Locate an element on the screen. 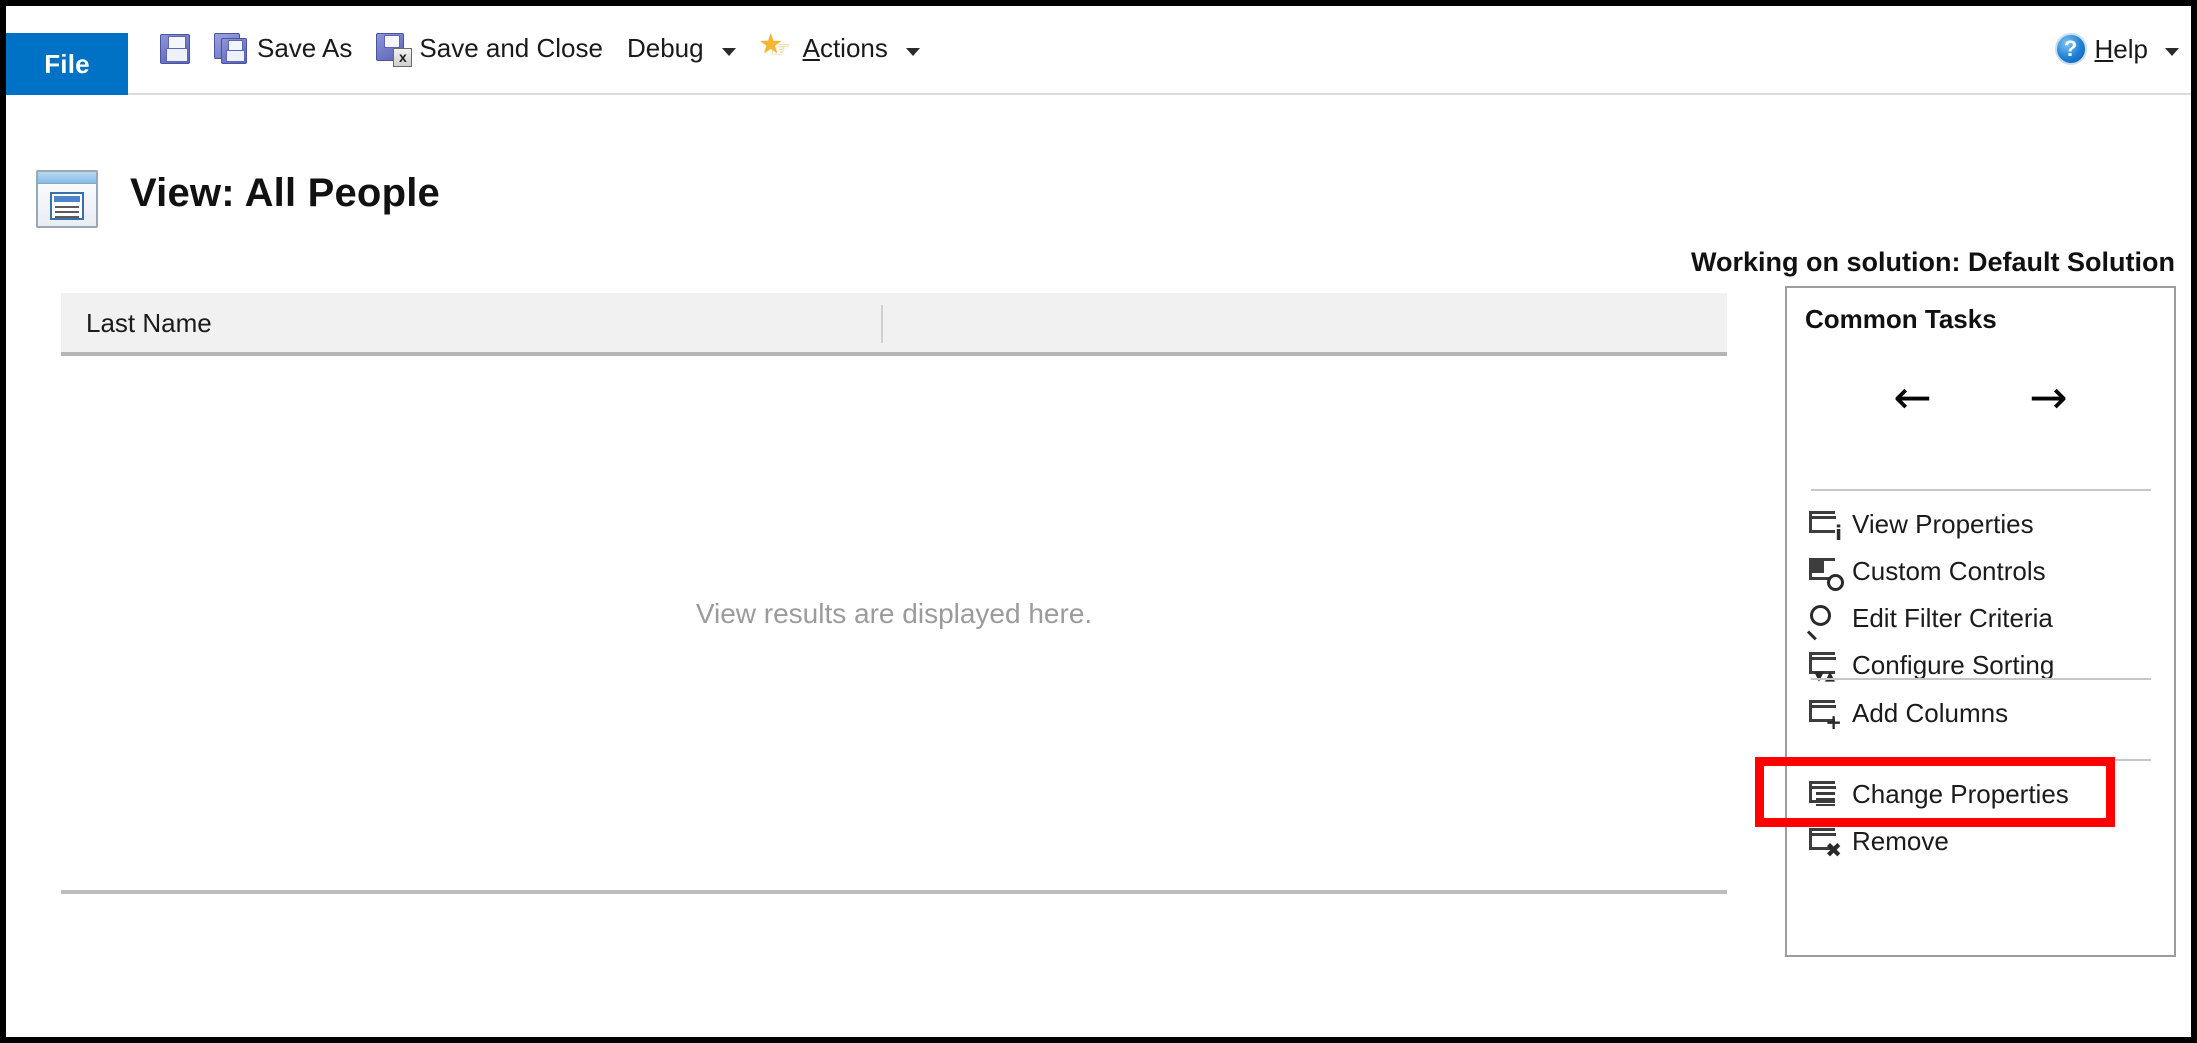  custom-controls-icon is located at coordinates (1826, 574).